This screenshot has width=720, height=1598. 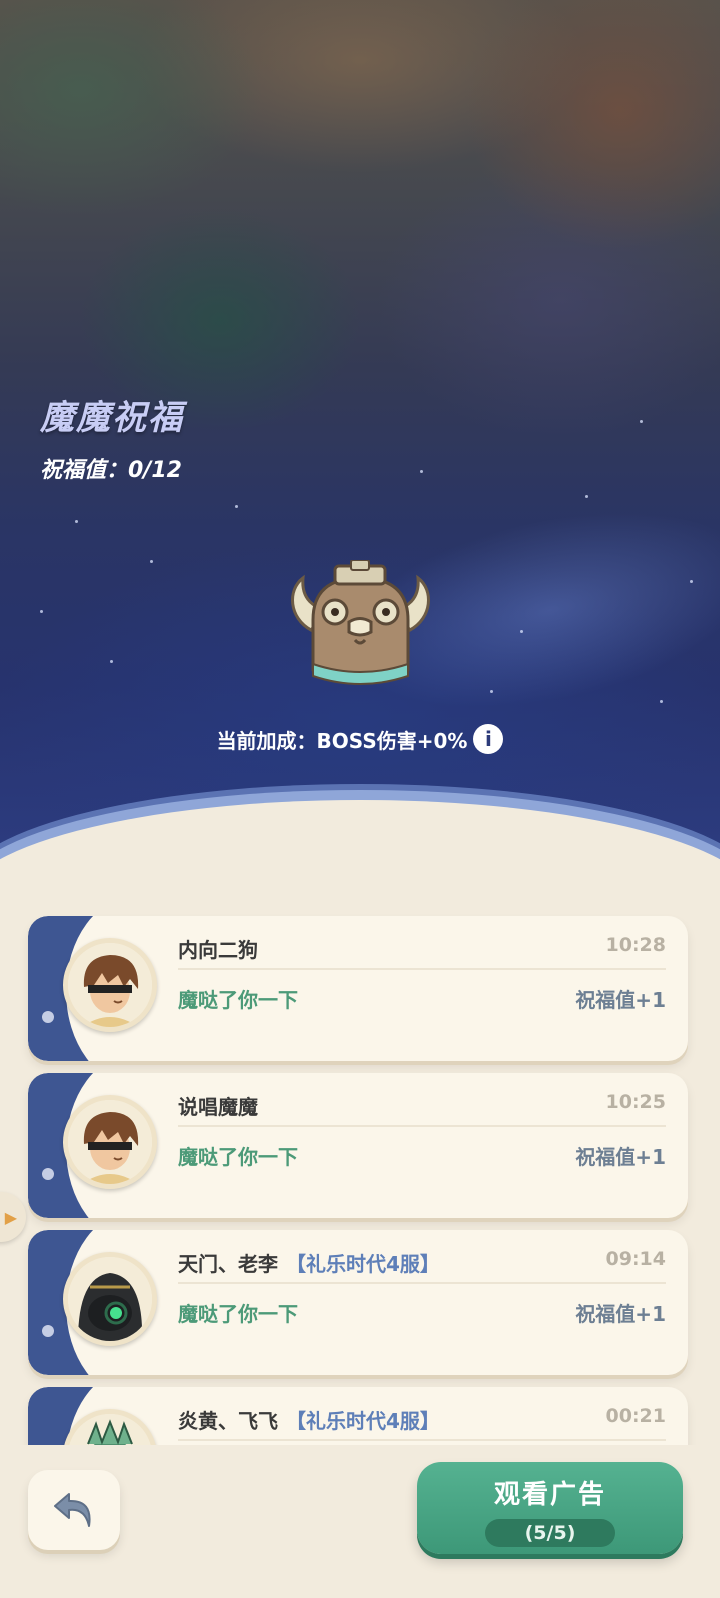 What do you see at coordinates (228, 1264) in the screenshot?
I see `sender-name-text: 天门、老李` at bounding box center [228, 1264].